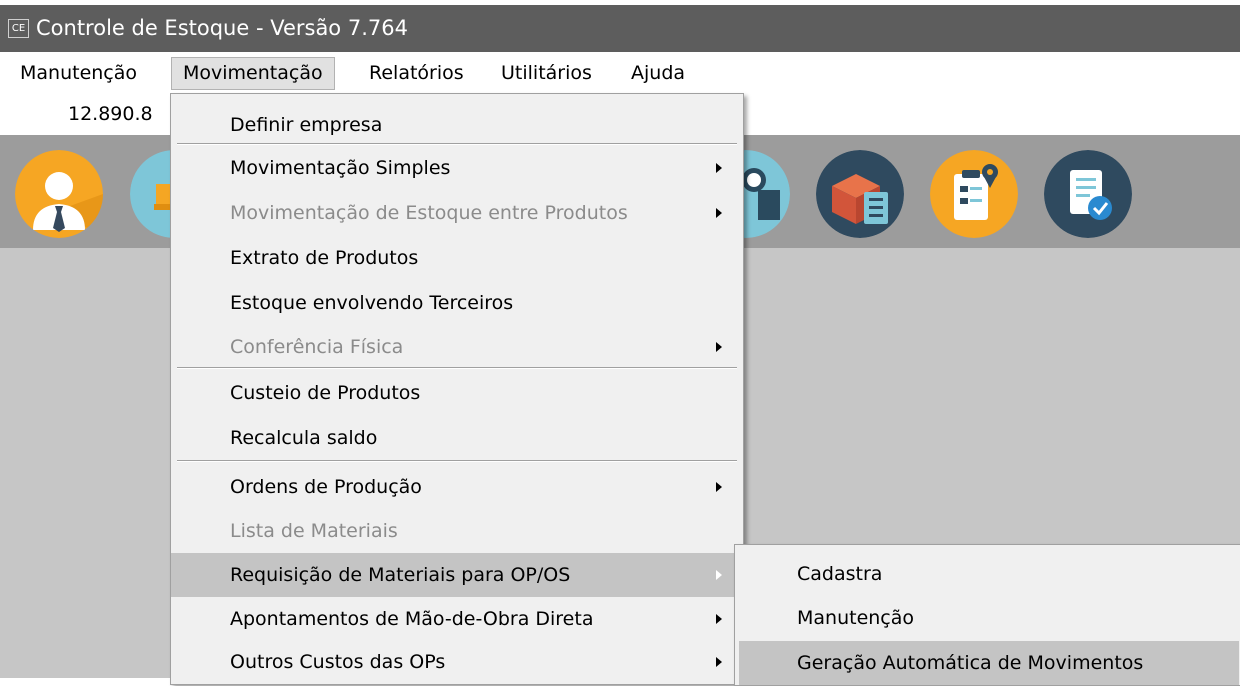 The height and width of the screenshot is (686, 1240). What do you see at coordinates (457, 213) in the screenshot?
I see `menu-item-mov-estoque-entre-produtos: Movimentação de Estoque entre Produtos` at bounding box center [457, 213].